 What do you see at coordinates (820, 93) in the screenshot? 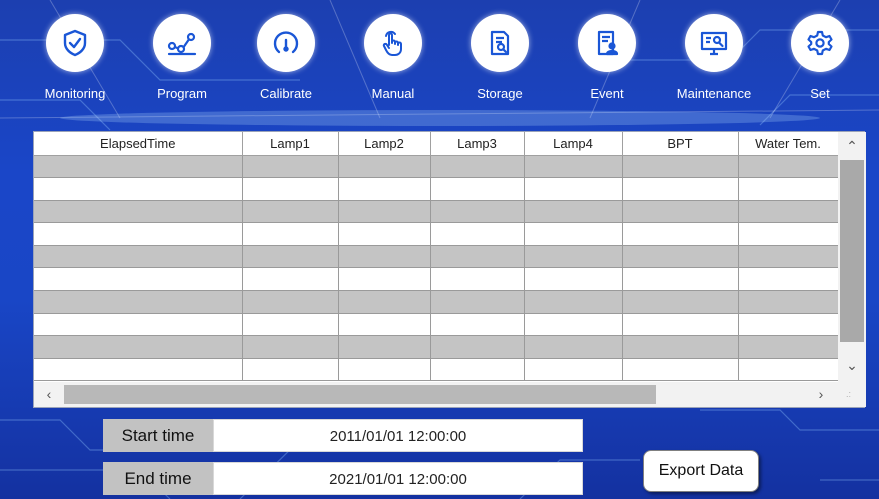
I see `nav-label-set: Set` at bounding box center [820, 93].